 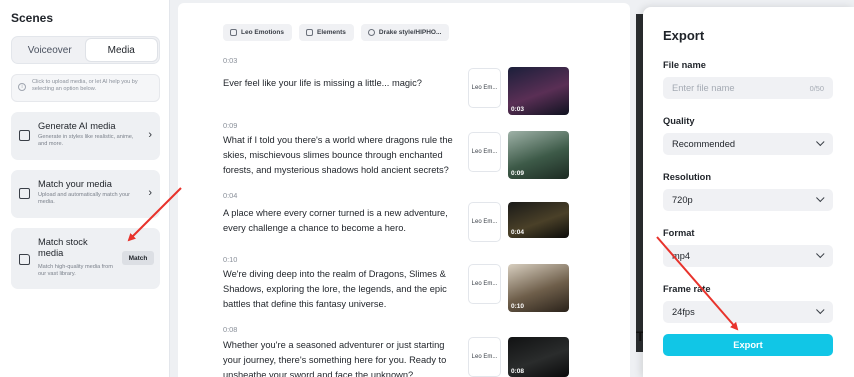 I want to click on folder-icon, so click(x=24, y=259).